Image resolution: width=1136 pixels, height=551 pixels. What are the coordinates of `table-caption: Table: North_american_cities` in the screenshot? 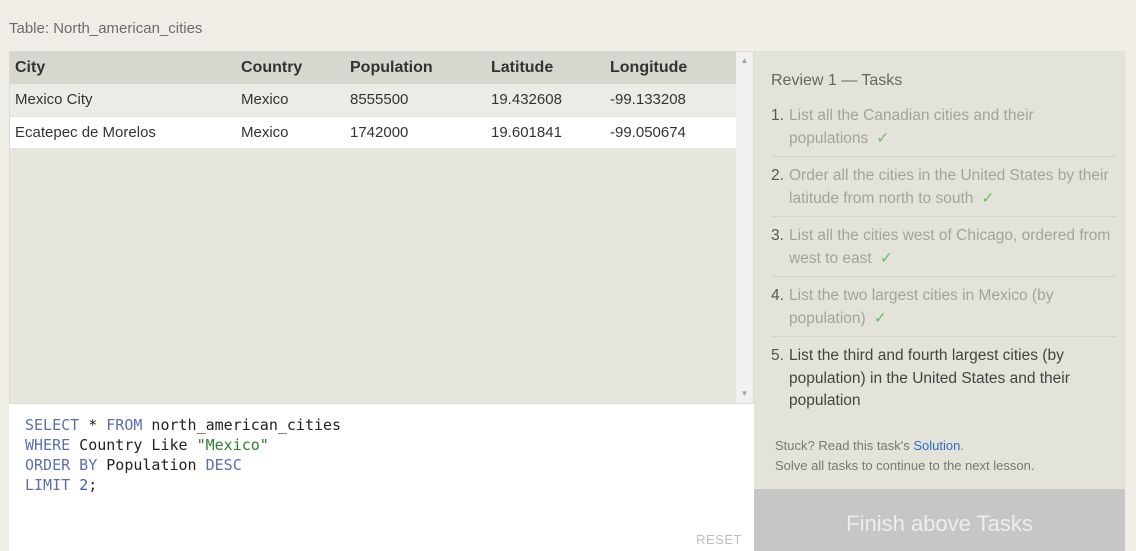 It's located at (106, 28).